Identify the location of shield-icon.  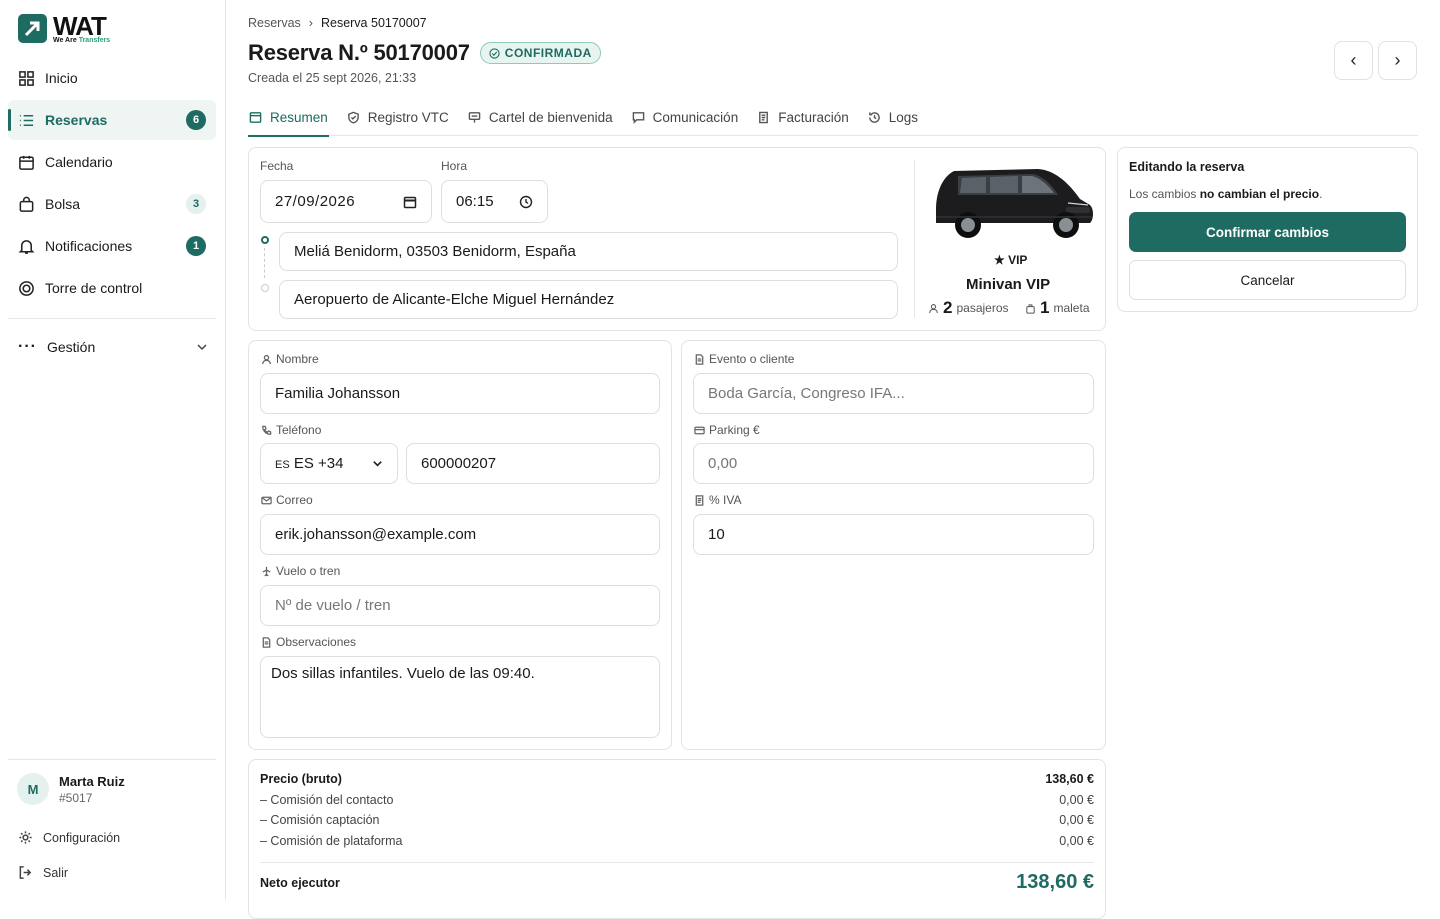
(353, 117).